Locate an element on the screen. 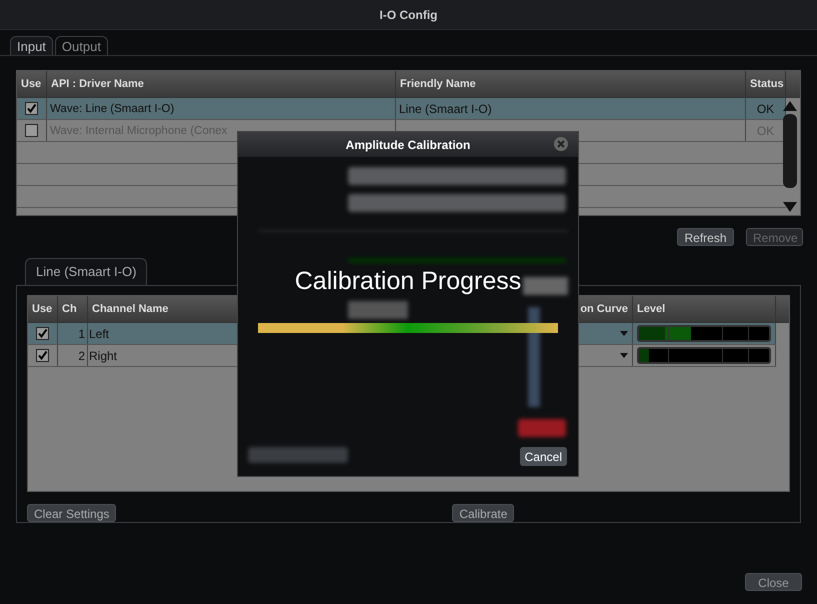  table-cell-text: Right is located at coordinates (103, 356).